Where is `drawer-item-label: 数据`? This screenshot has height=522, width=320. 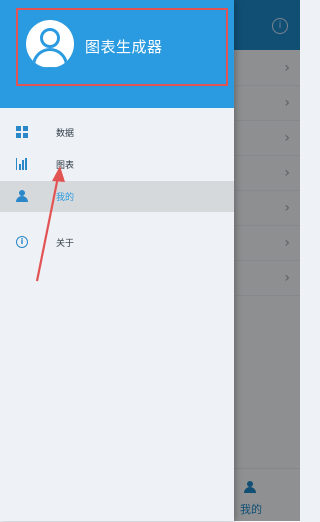 drawer-item-label: 数据 is located at coordinates (65, 134).